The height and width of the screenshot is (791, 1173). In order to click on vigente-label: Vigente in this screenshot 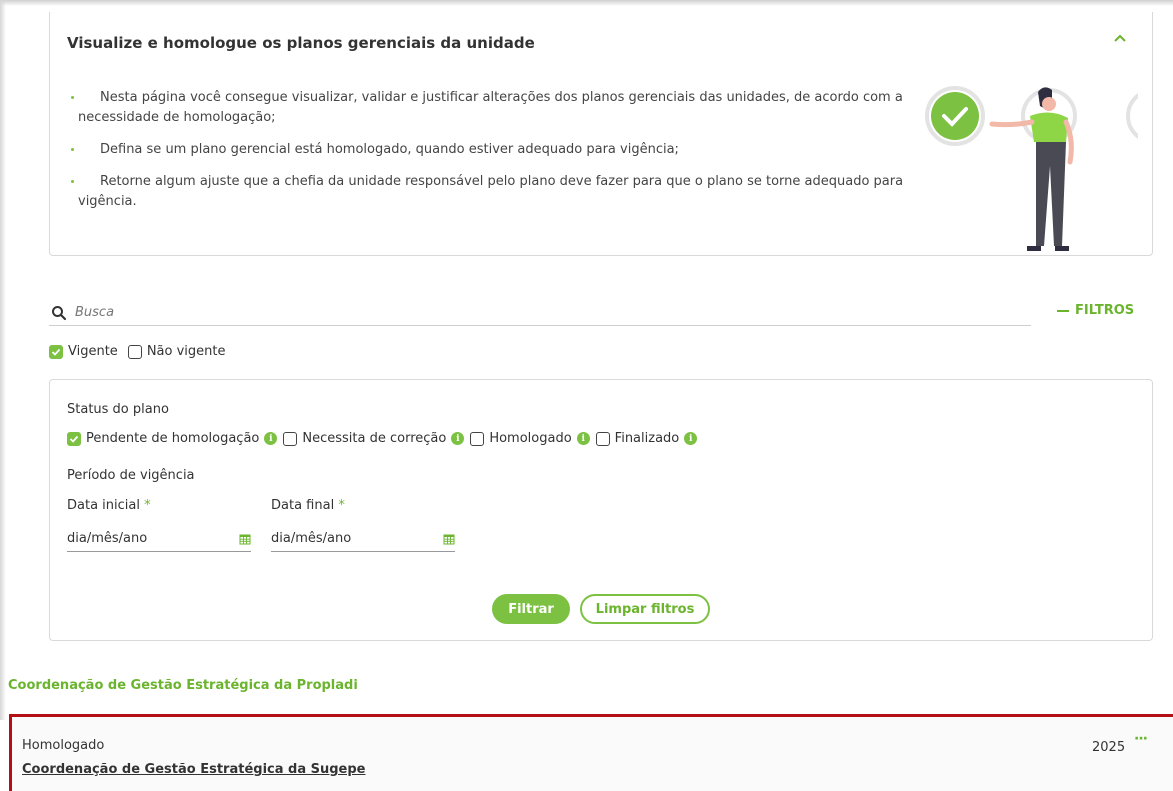, I will do `click(93, 351)`.